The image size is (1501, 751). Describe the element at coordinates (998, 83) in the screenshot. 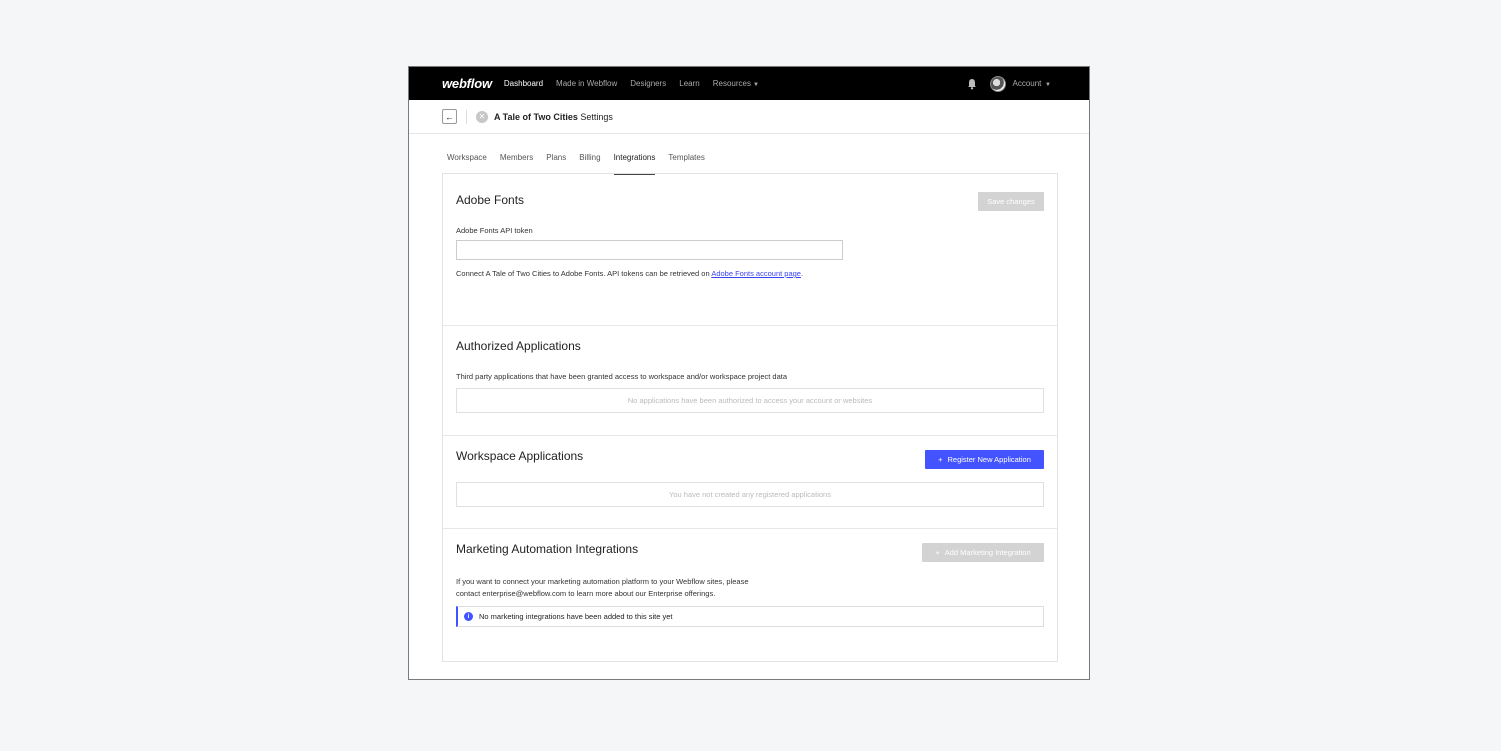

I see `avatar` at that location.